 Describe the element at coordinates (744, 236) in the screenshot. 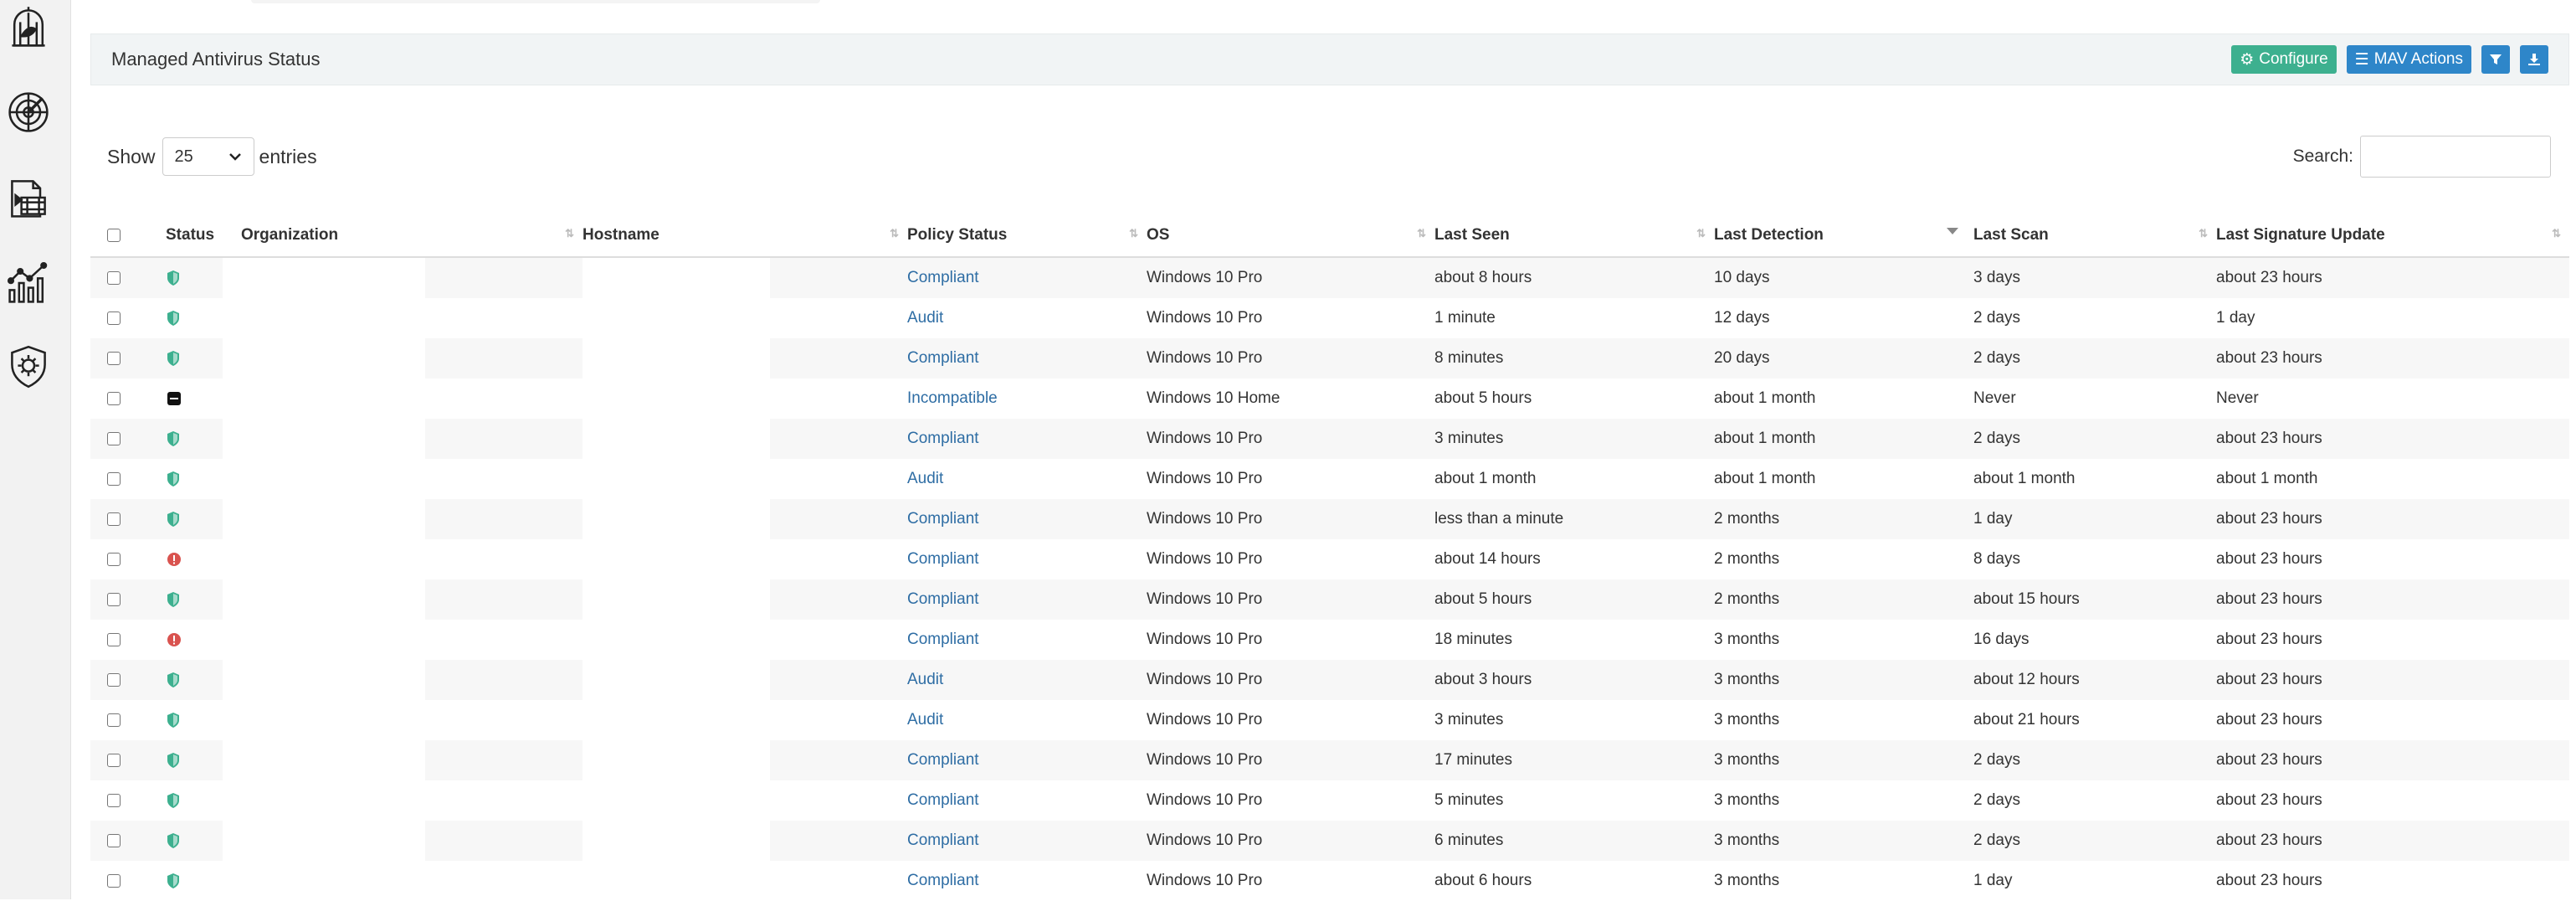

I see `col-hostname: Hostname ⇅` at that location.